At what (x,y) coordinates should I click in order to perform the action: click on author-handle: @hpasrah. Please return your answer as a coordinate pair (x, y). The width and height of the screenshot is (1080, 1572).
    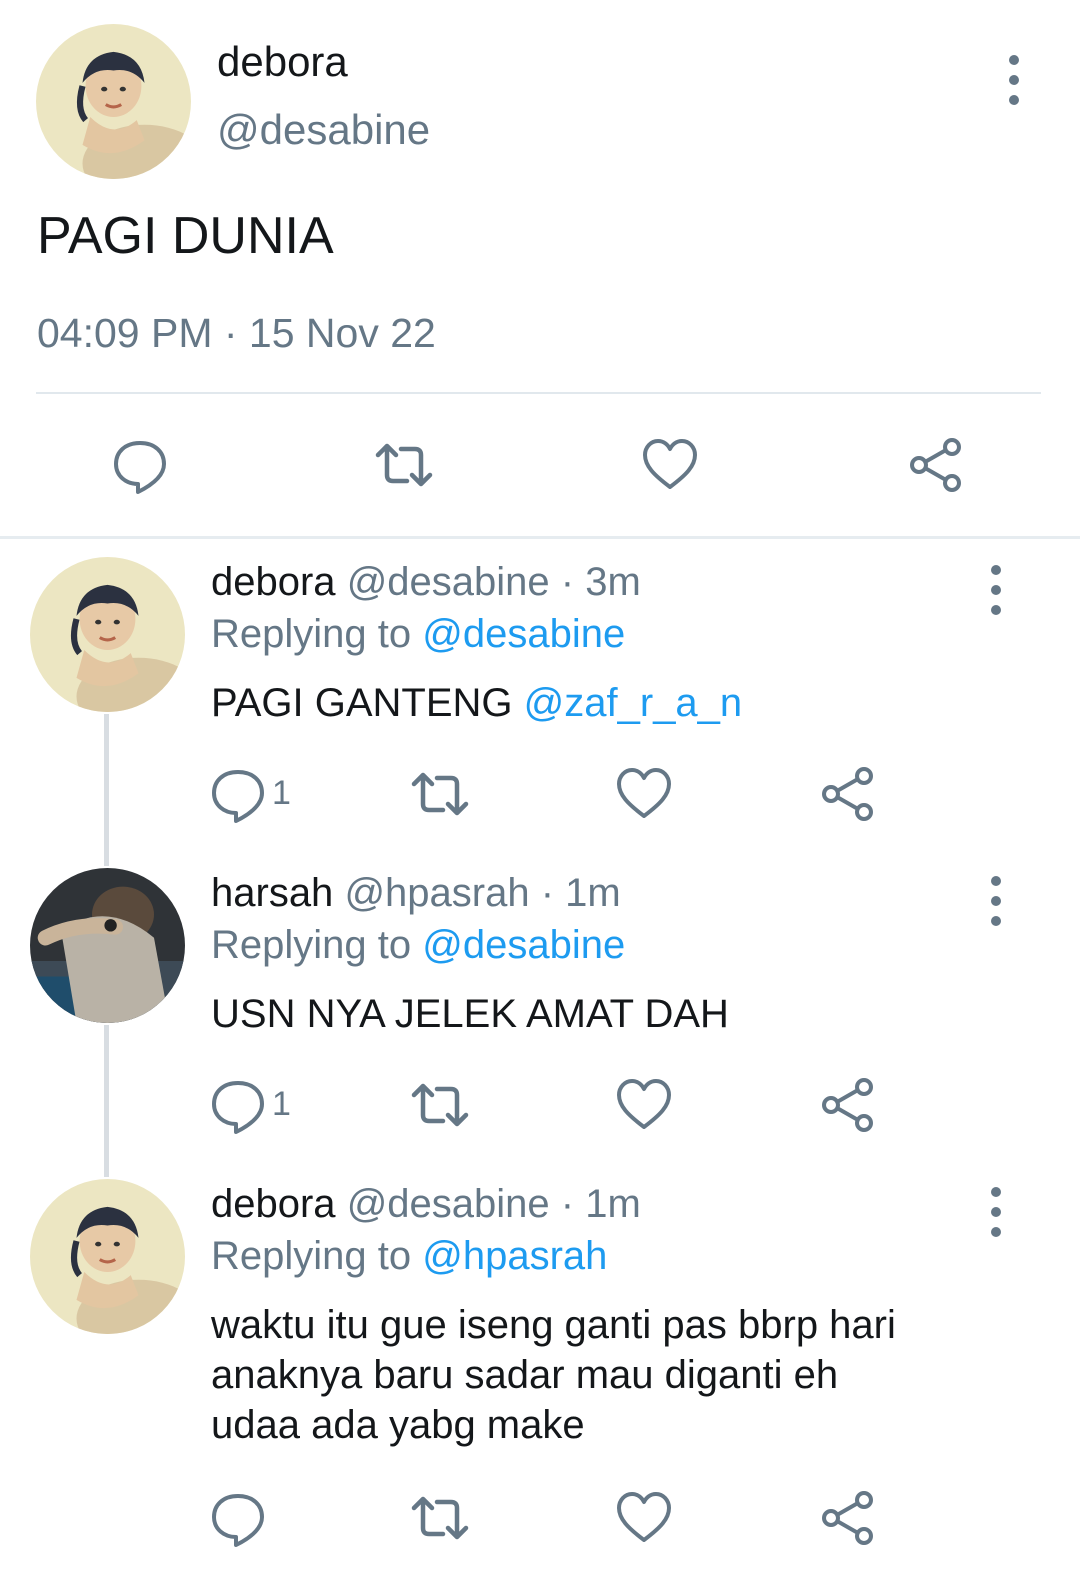
    Looking at the image, I should click on (436, 893).